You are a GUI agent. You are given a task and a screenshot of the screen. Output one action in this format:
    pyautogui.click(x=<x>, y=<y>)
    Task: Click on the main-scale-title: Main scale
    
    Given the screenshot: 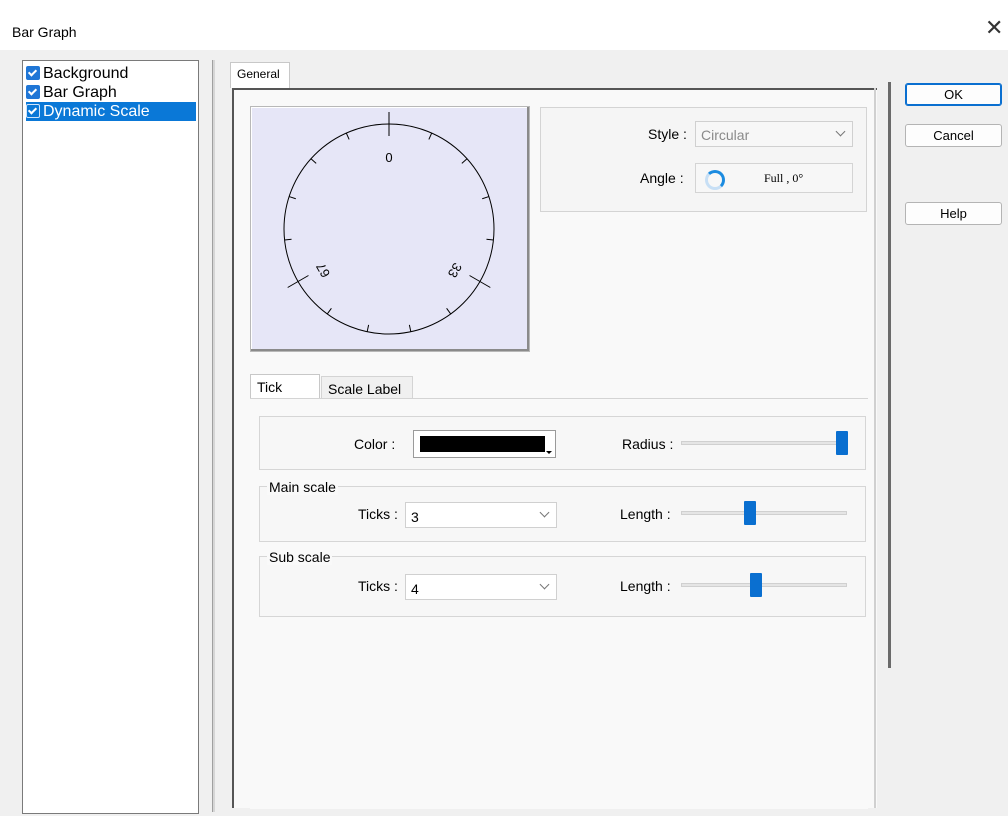 What is the action you would take?
    pyautogui.click(x=302, y=487)
    